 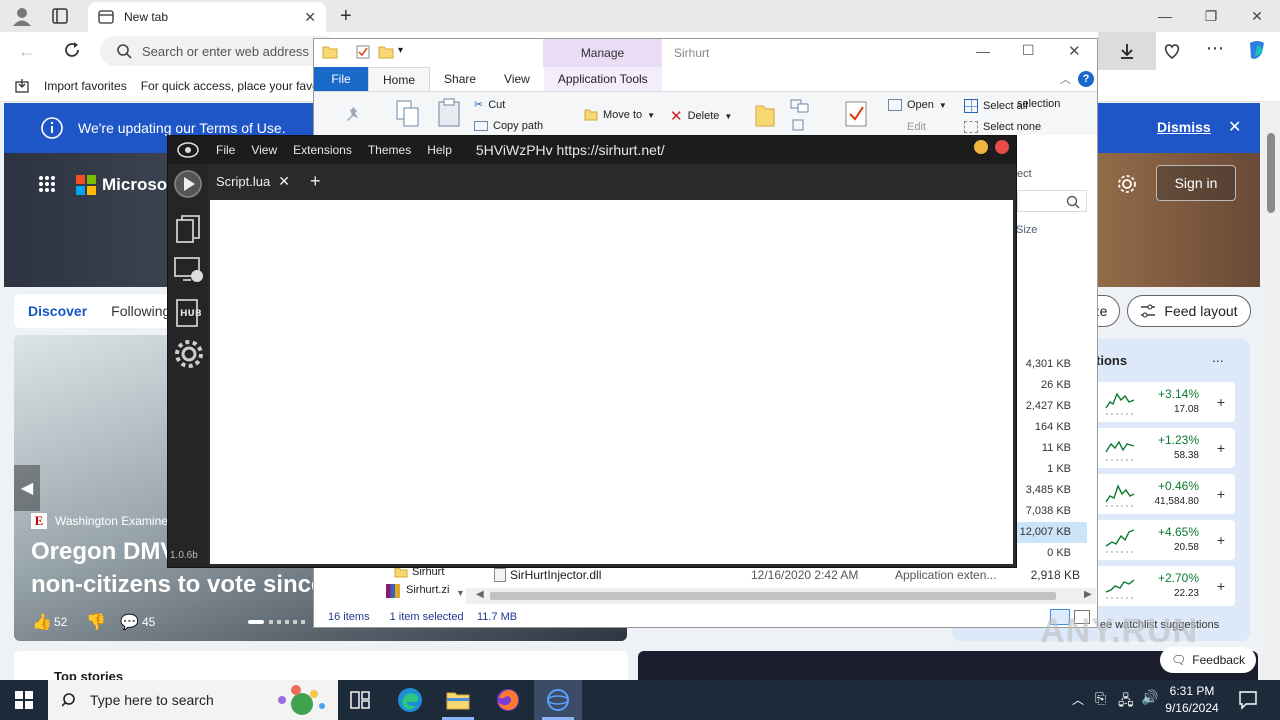 What do you see at coordinates (1271, 391) in the screenshot?
I see `page-scrollbar` at bounding box center [1271, 391].